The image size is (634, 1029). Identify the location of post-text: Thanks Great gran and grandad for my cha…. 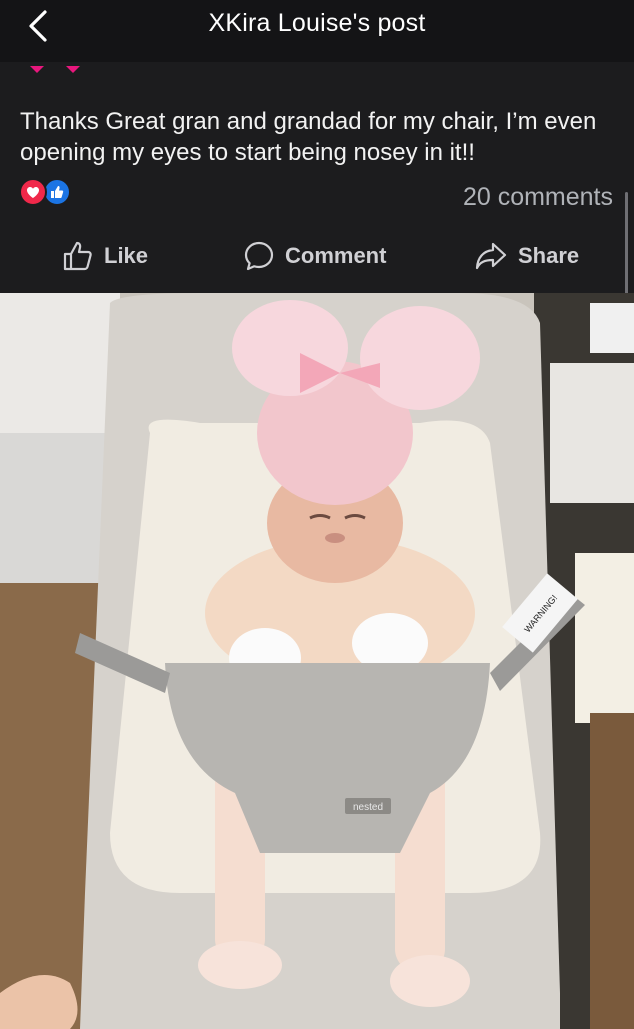
(308, 137).